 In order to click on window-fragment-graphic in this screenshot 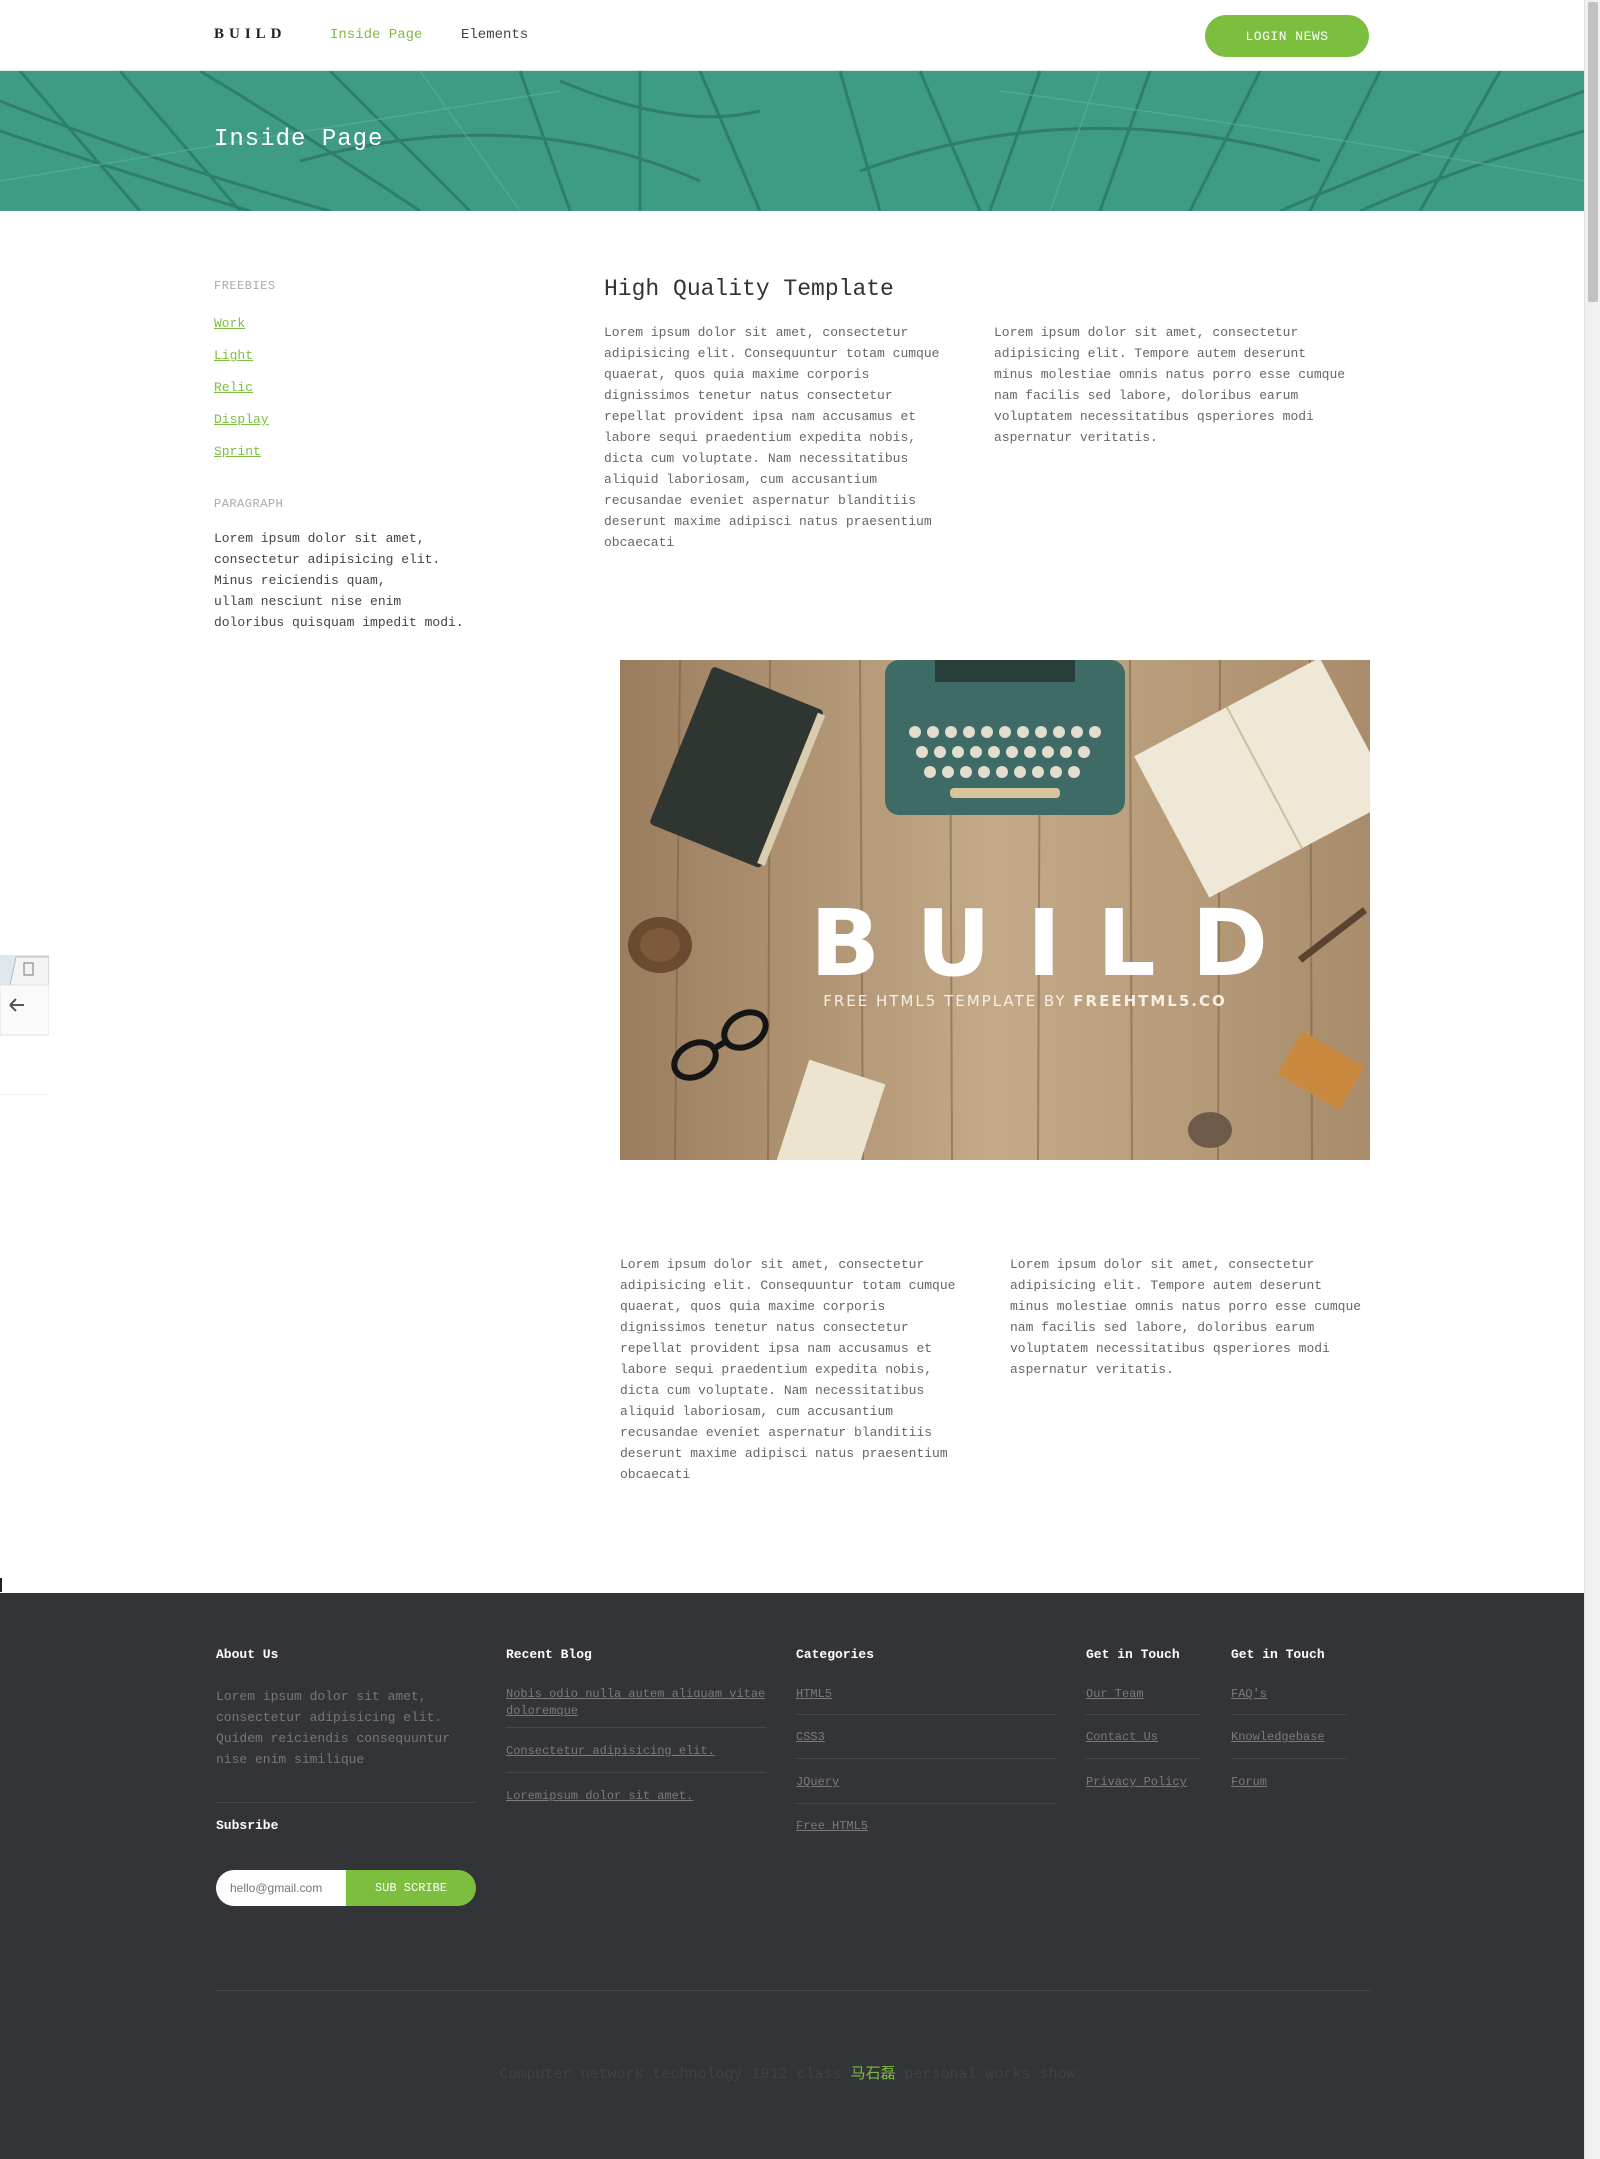, I will do `click(25, 1025)`.